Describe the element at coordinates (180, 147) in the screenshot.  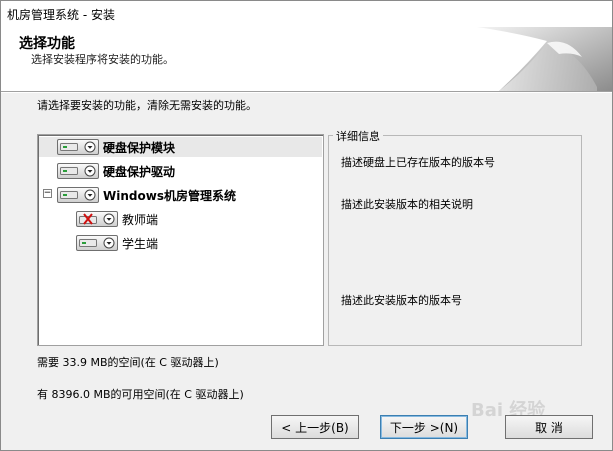
I see `tree-item-disk-protection-module: 硬盘保护模块` at that location.